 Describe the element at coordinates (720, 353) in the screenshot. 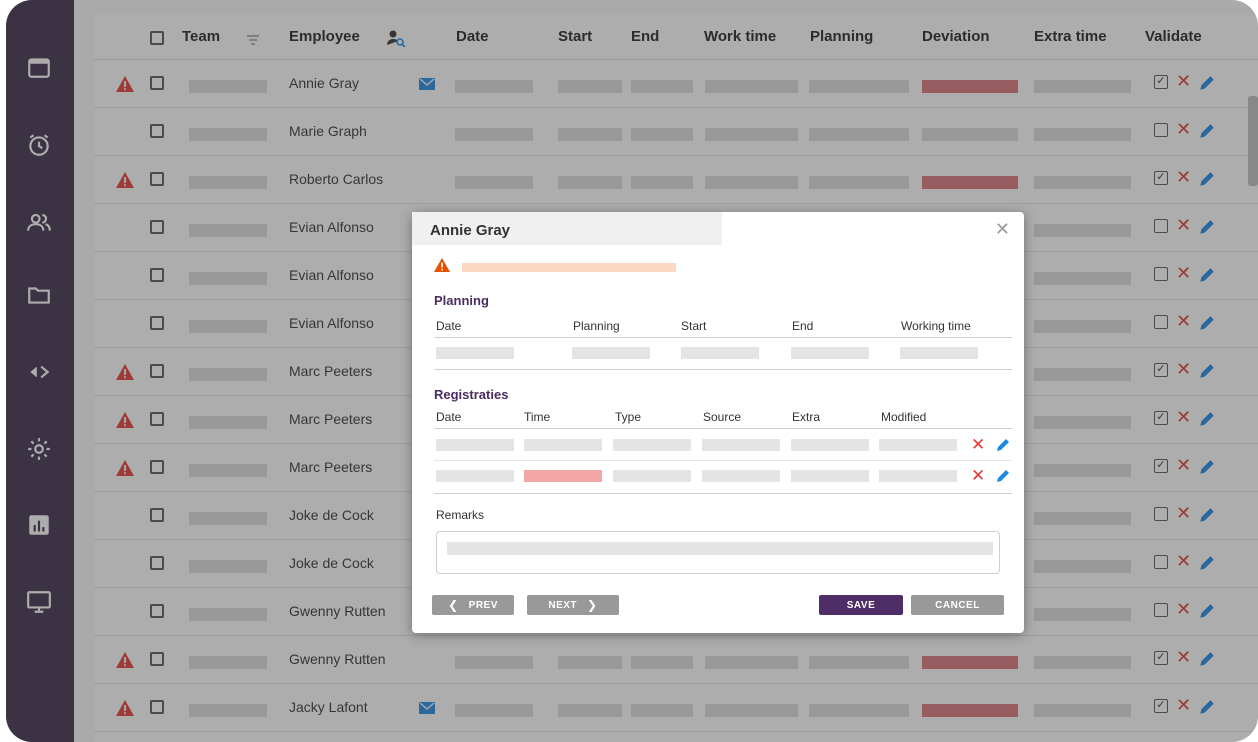

I see `planning-start-value` at that location.